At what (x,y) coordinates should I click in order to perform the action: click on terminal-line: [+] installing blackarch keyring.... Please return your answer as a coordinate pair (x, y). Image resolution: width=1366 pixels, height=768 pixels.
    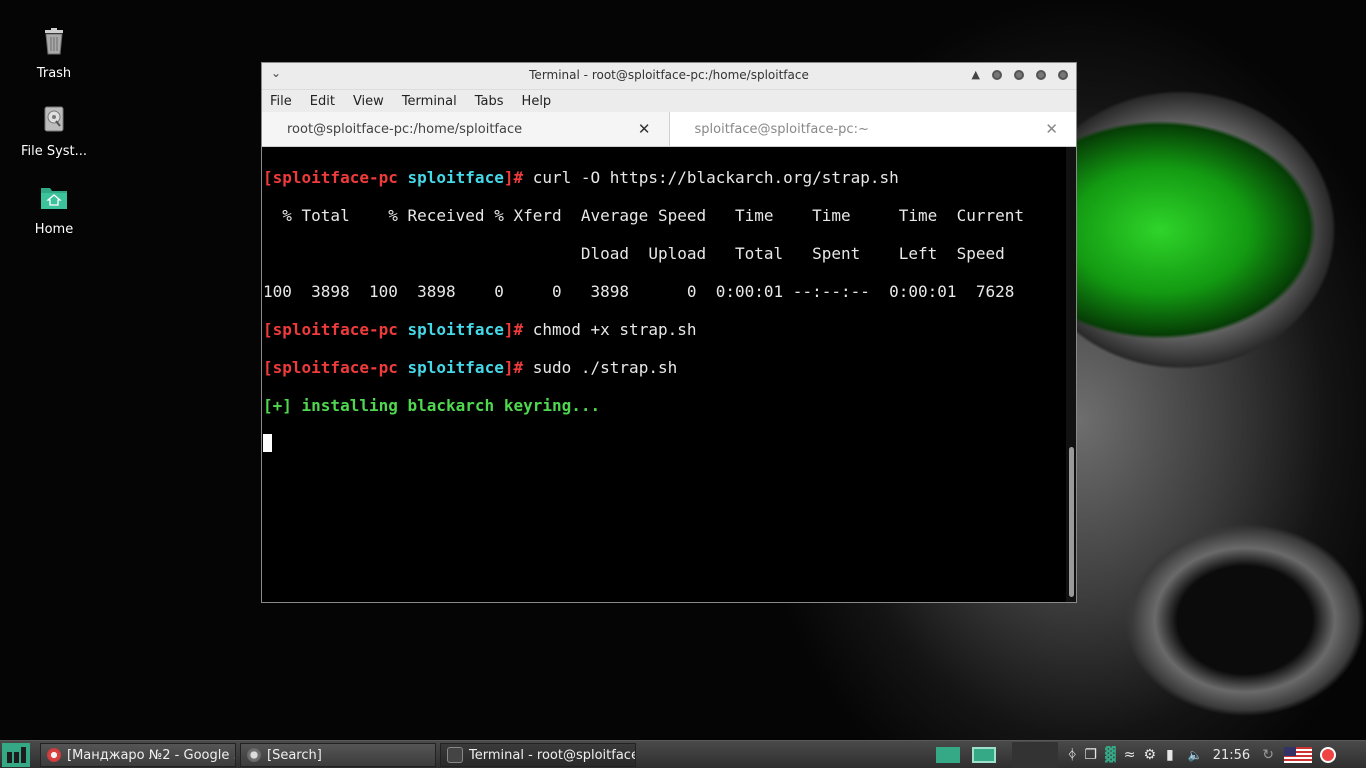
    Looking at the image, I should click on (432, 405).